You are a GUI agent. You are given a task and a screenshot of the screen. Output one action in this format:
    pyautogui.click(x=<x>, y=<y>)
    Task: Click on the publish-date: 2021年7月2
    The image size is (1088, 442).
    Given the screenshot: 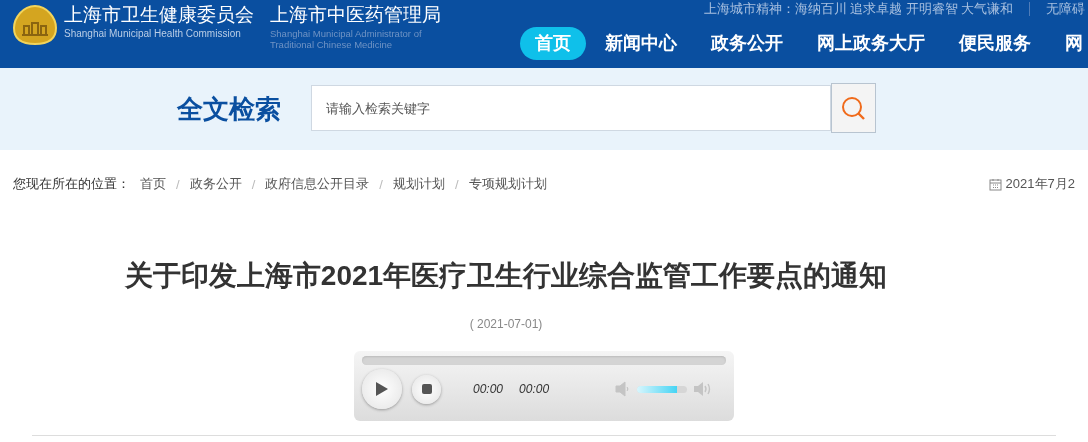 What is the action you would take?
    pyautogui.click(x=1040, y=184)
    